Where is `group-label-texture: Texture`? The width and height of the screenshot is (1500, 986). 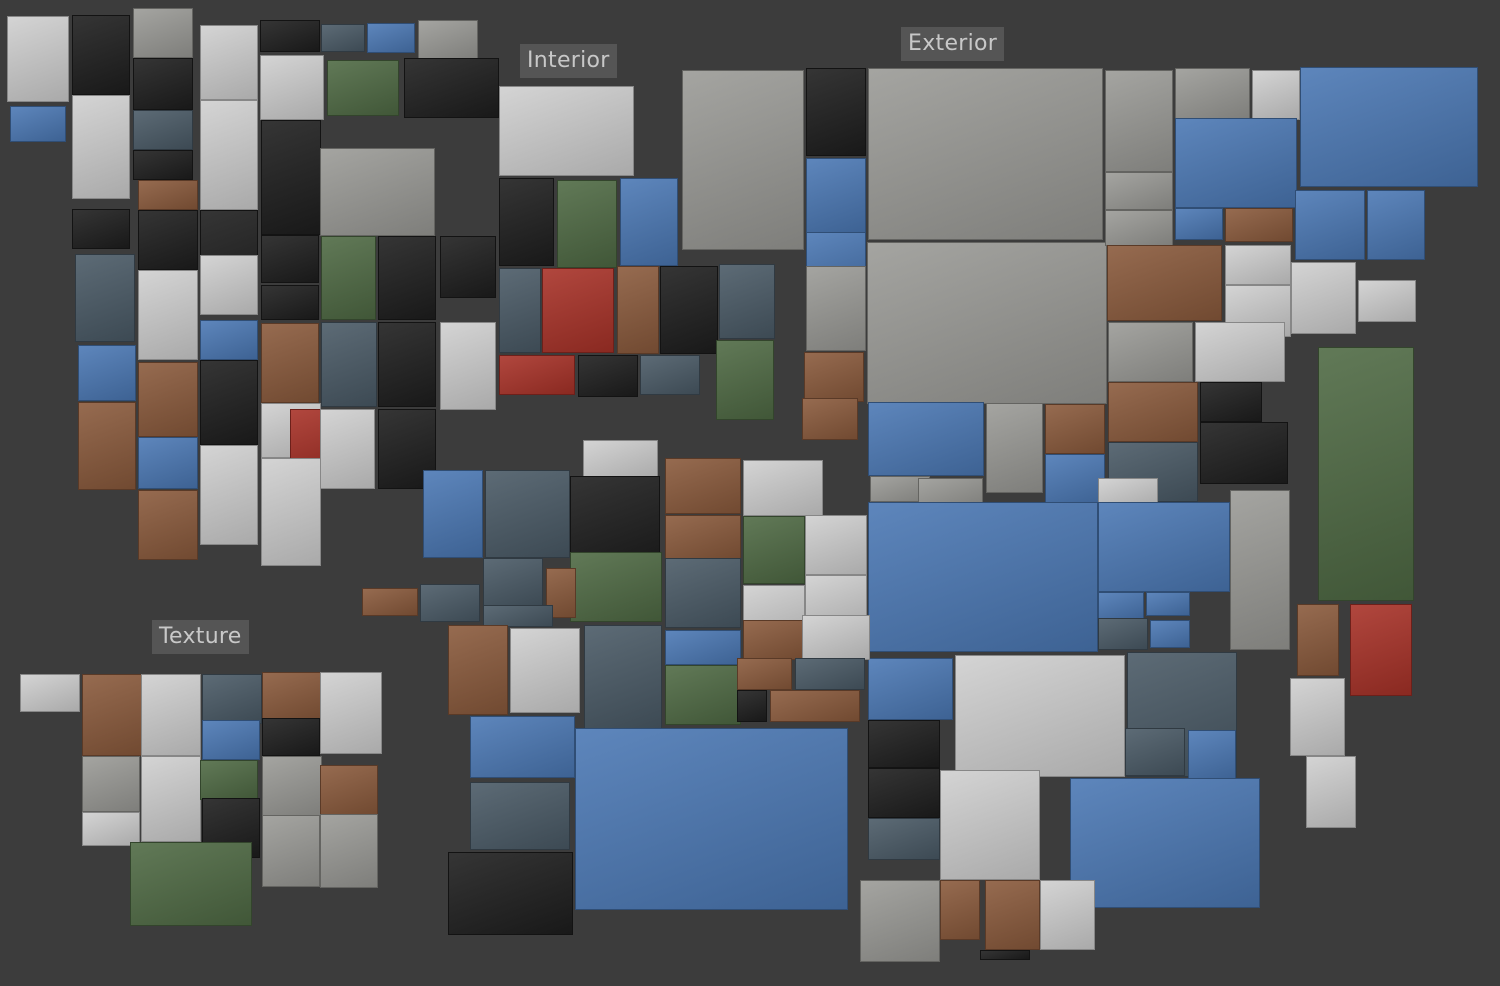
group-label-texture: Texture is located at coordinates (200, 637).